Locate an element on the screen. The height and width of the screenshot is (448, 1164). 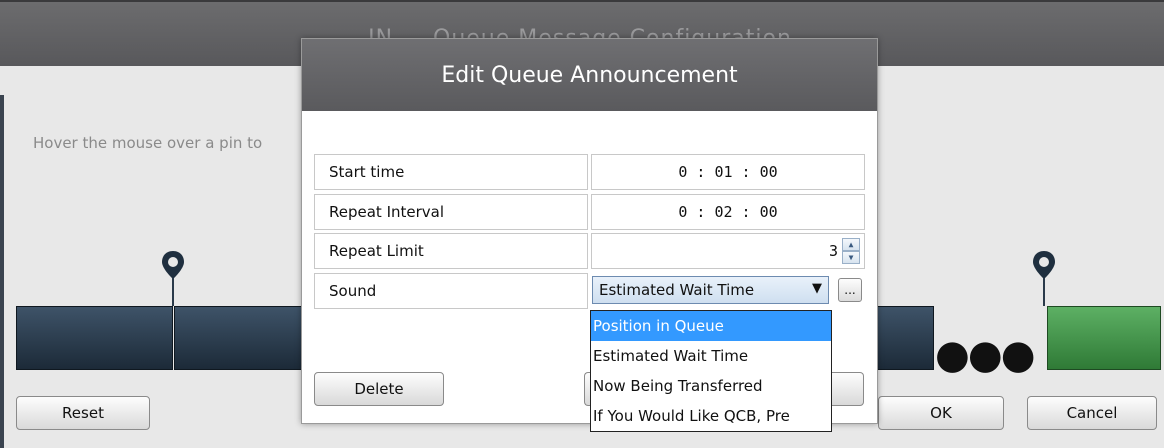
more-indicator: ●●● is located at coordinates (985, 355).